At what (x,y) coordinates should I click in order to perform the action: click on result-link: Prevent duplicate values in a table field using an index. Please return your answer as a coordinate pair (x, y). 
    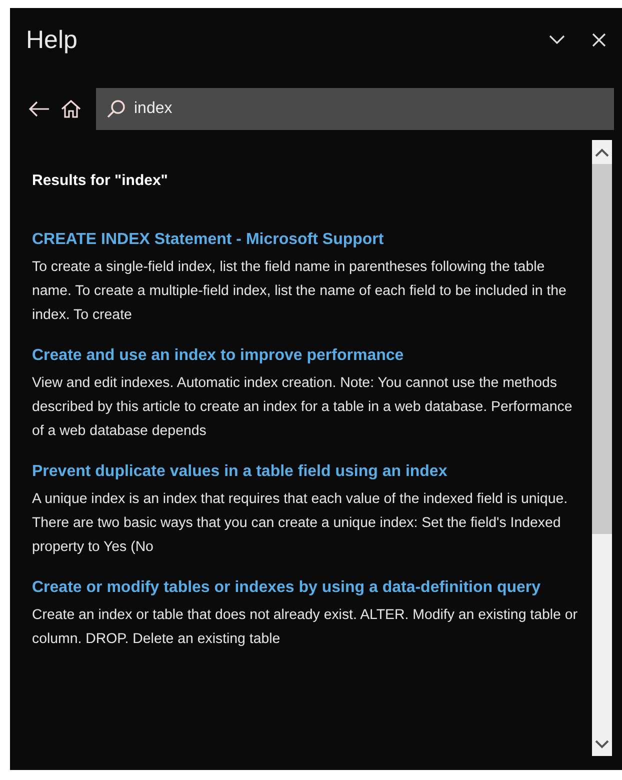
    Looking at the image, I should click on (308, 472).